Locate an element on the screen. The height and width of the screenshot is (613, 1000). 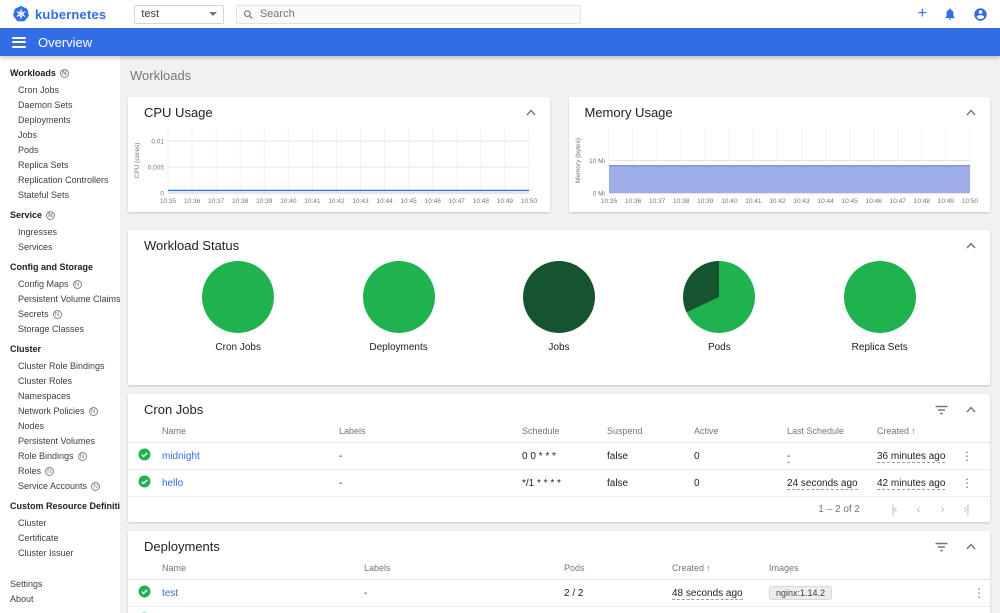
svg-text: 10:43 is located at coordinates (801, 201).